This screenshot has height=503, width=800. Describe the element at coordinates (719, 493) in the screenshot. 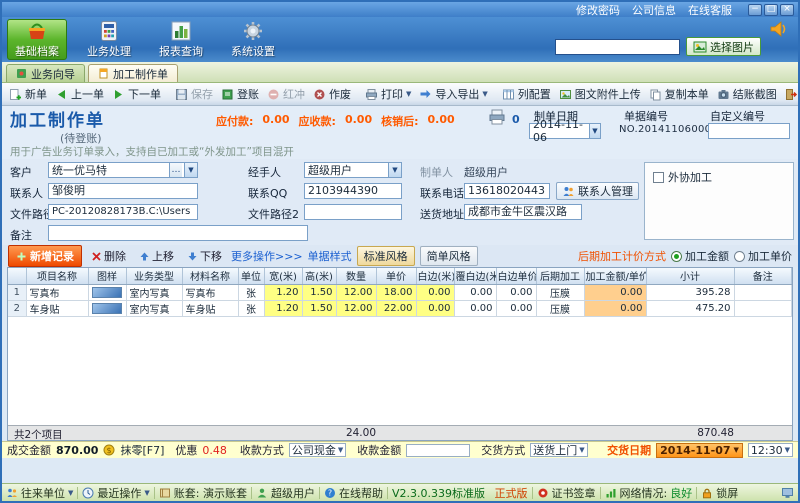

I see `lock-screen-button: 锁屏` at that location.